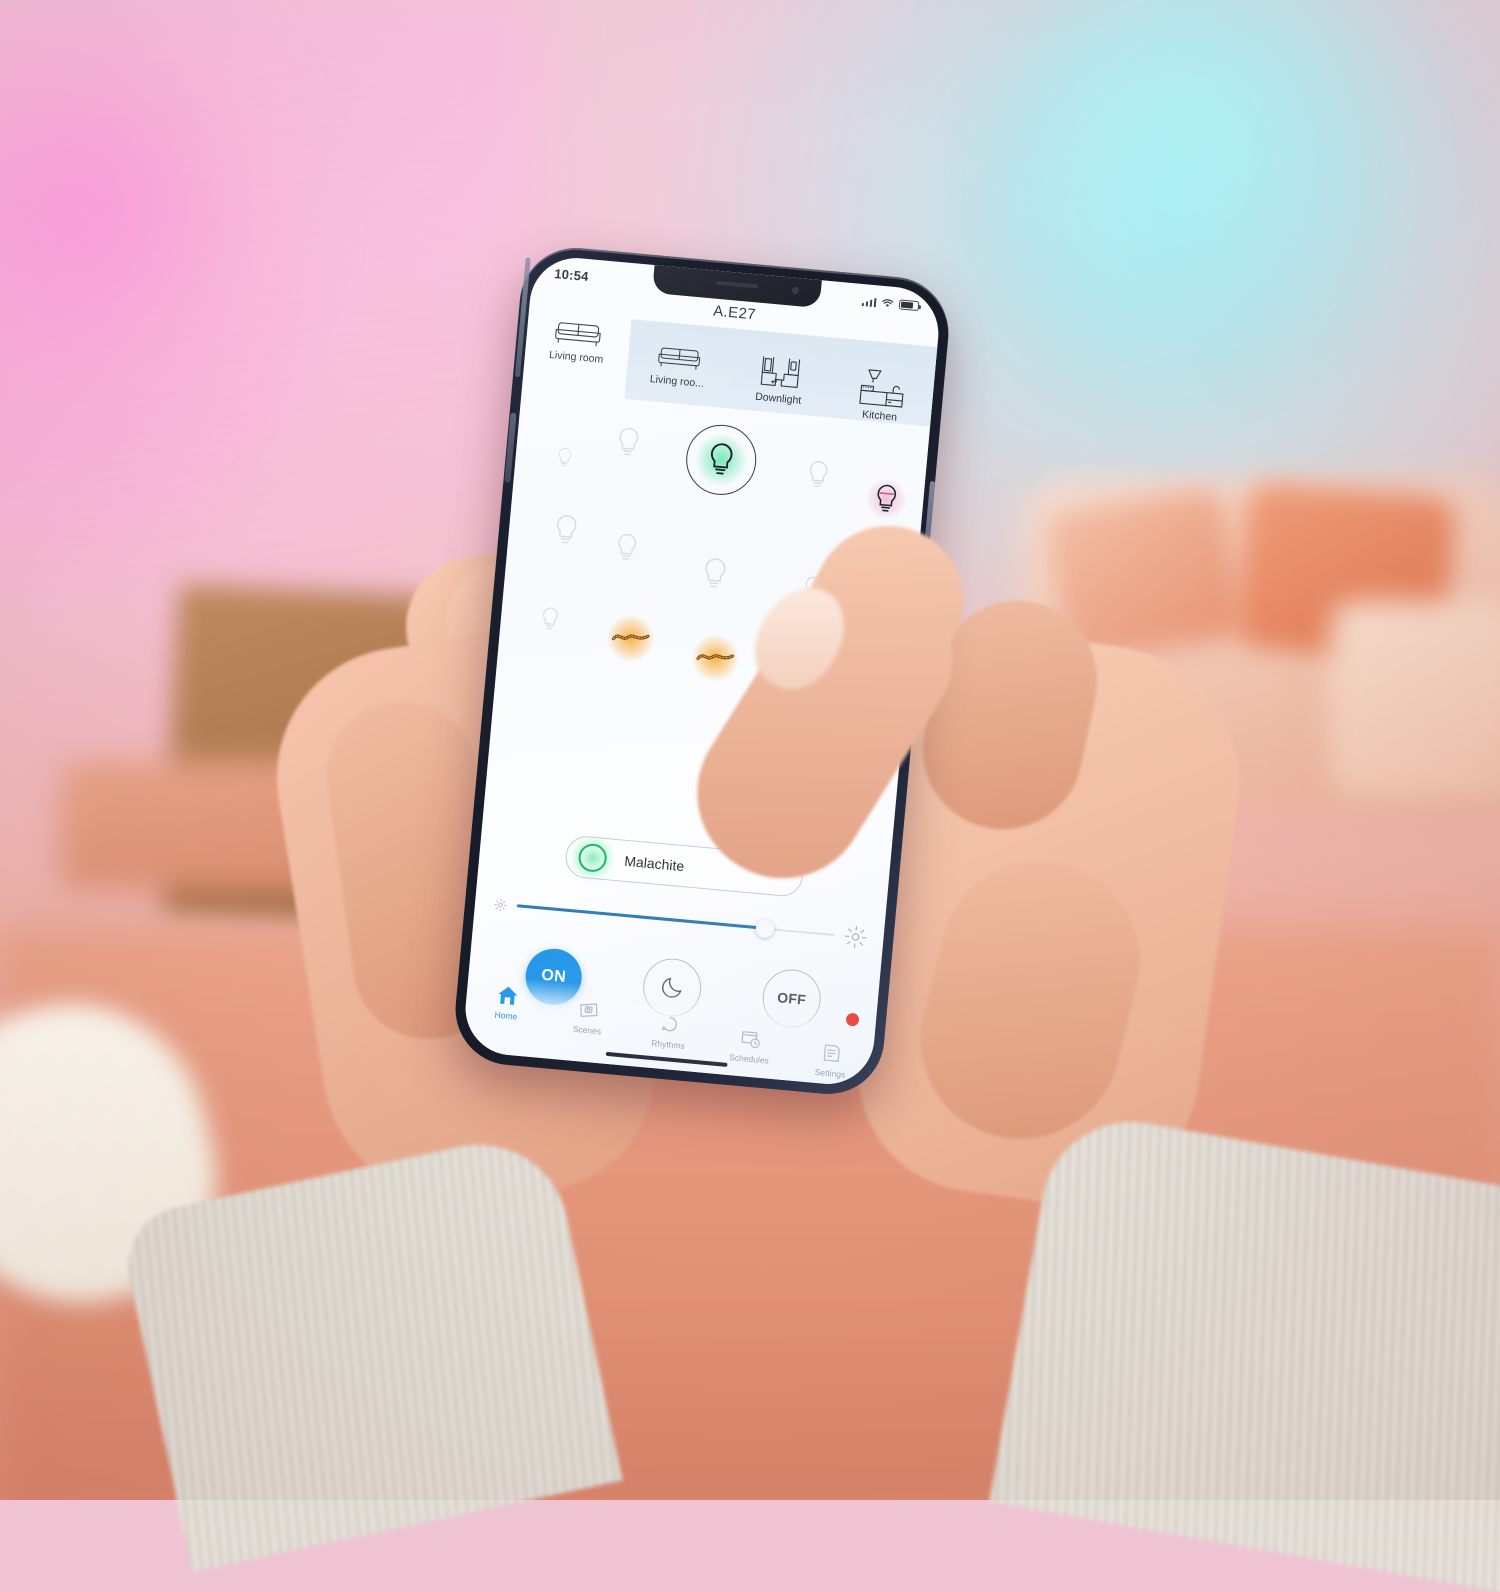 This screenshot has height=1592, width=1500. I want to click on room-tab-label: Living room, so click(576, 357).